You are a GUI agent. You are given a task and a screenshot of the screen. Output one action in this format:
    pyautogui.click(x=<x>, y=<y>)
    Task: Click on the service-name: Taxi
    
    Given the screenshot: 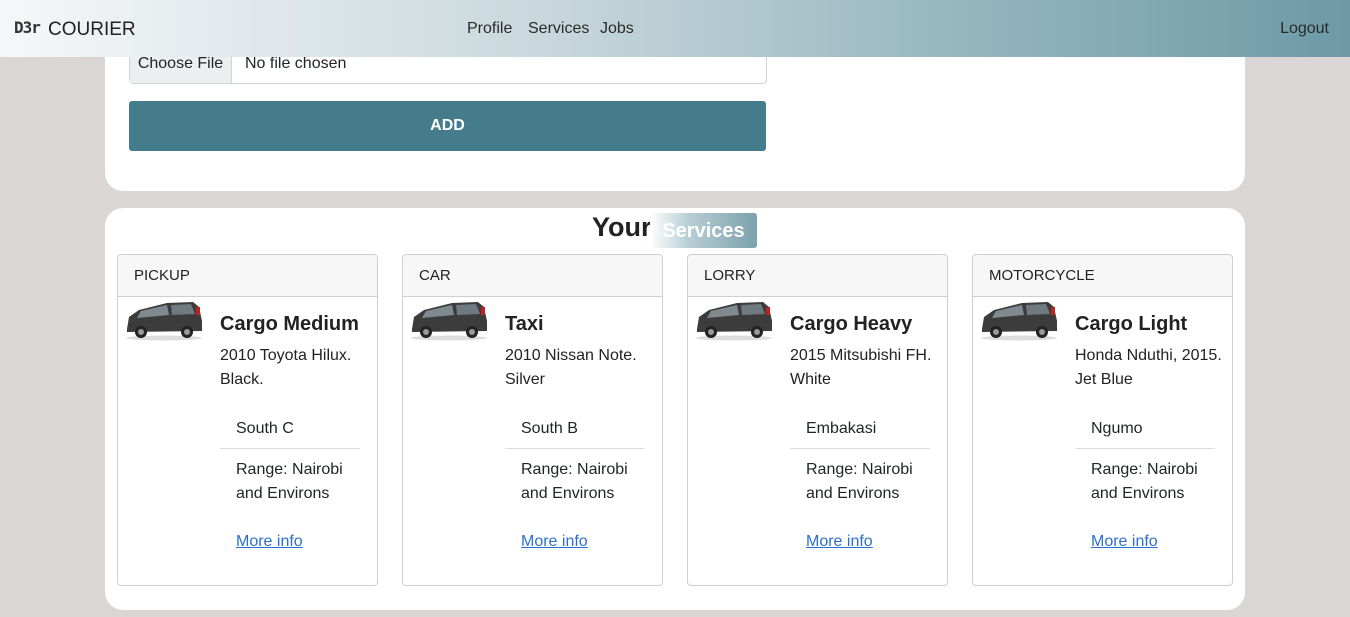 What is the action you would take?
    pyautogui.click(x=524, y=324)
    